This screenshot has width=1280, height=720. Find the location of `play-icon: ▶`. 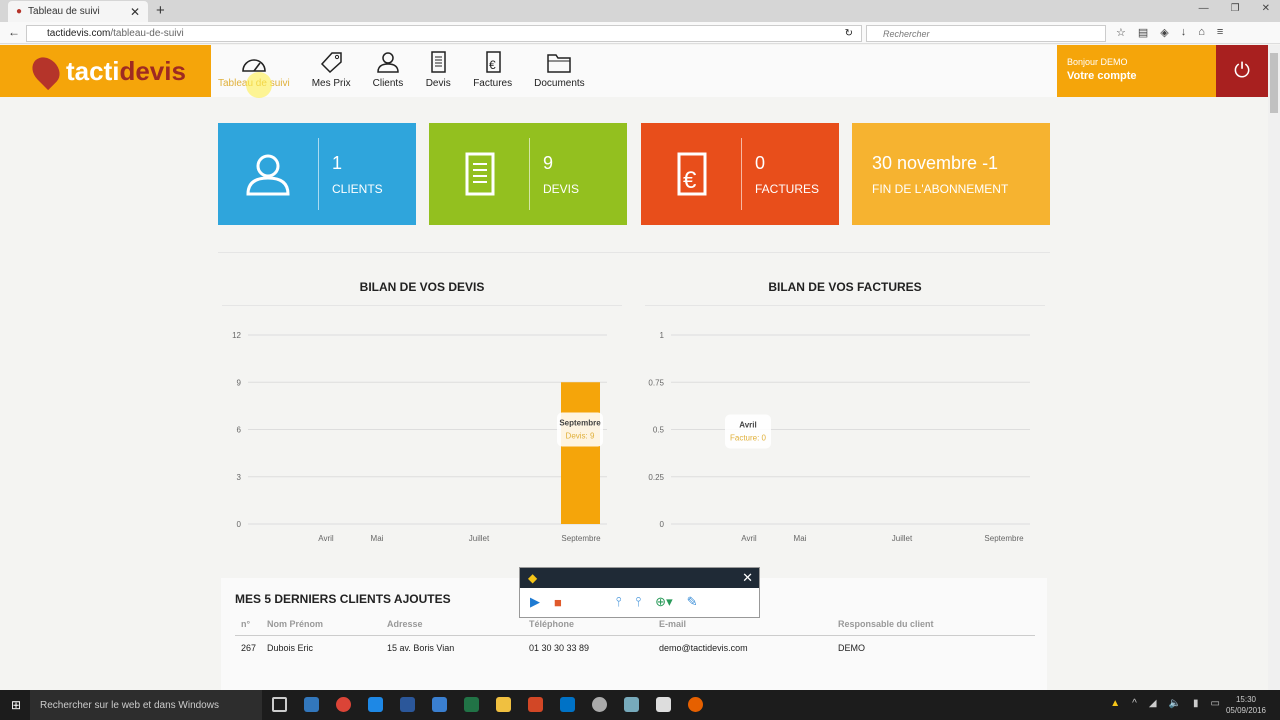

play-icon: ▶ is located at coordinates (535, 602).